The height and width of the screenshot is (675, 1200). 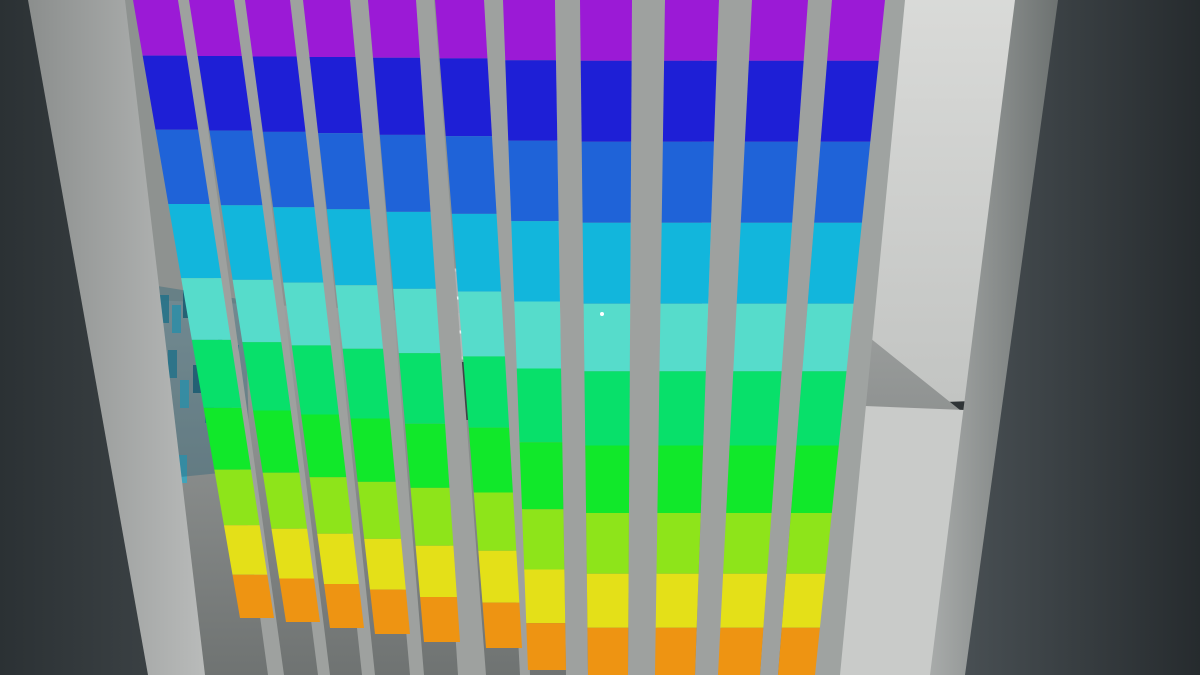 I want to click on rainbow-slat, so click(x=606, y=337).